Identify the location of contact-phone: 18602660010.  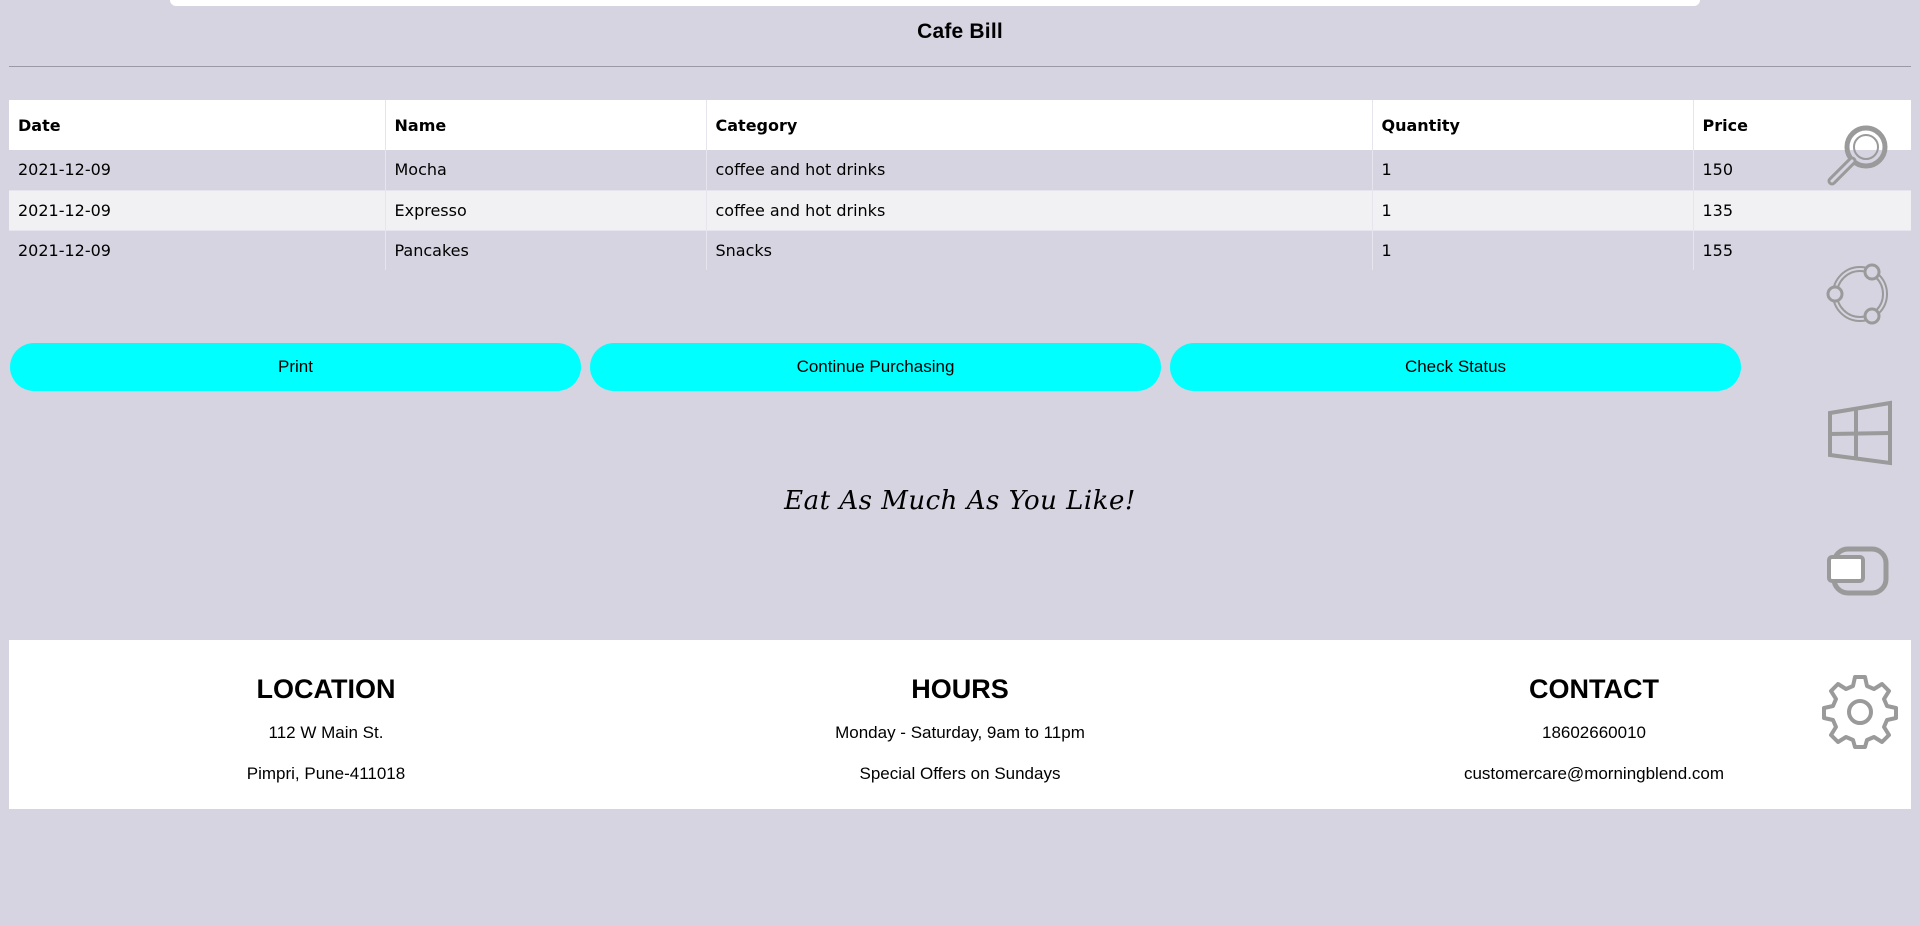
(1593, 732).